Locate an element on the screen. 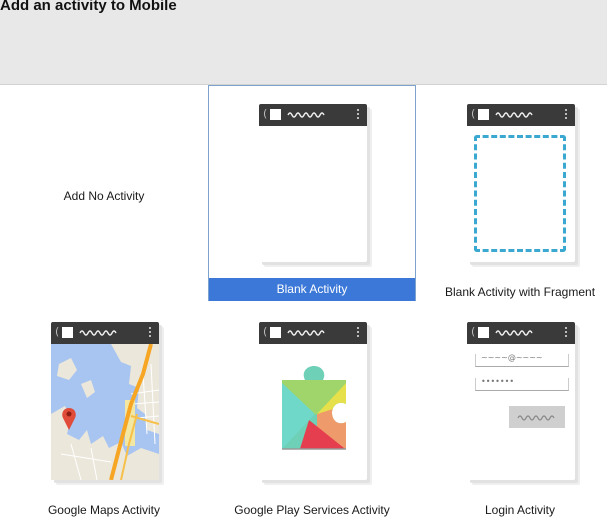 The height and width of the screenshot is (521, 607). button-squiggle-icon is located at coordinates (536, 418).